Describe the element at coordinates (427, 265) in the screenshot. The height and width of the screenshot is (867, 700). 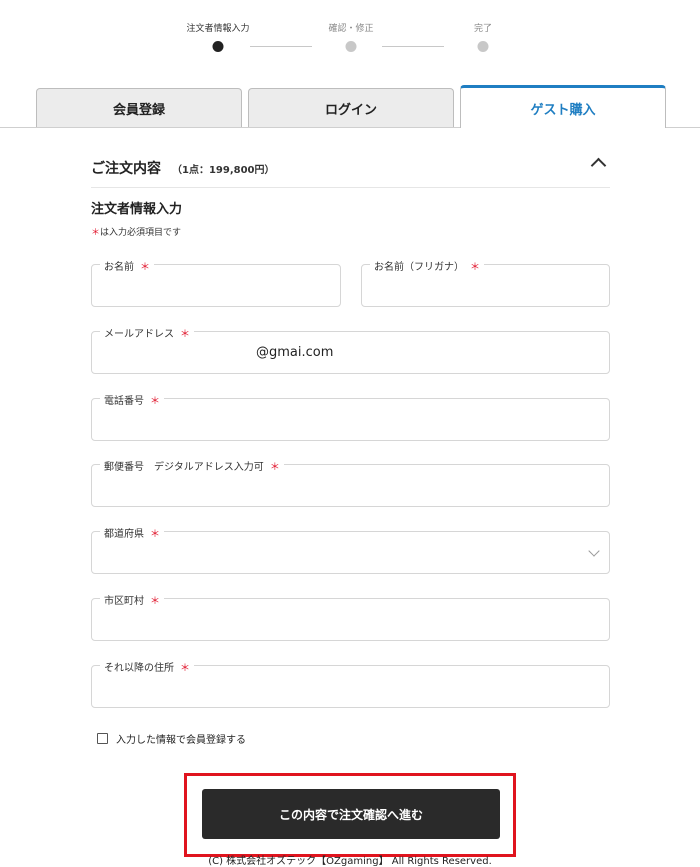
I see `name-kana-label: お名前（フリガナ）＊` at that location.